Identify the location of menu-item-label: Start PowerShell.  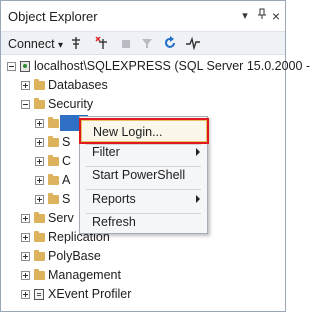
(139, 175).